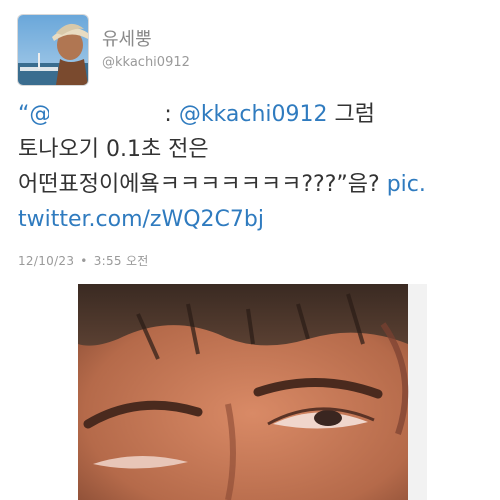 This screenshot has width=500, height=500. I want to click on tweet-line-3-text: 어떤표정이에욬ㅋㅋㅋㅋㅋㅋㅋ???”음?, so click(202, 184).